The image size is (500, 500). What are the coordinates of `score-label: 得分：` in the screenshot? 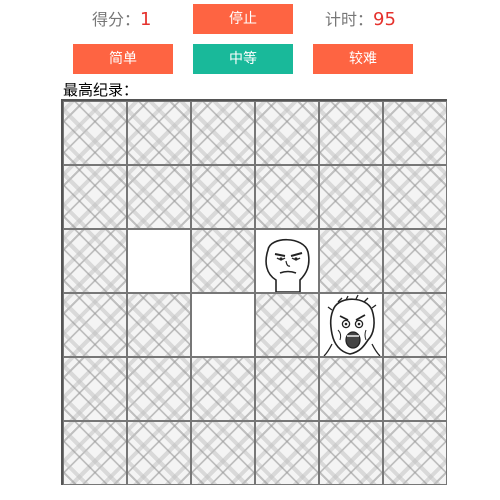 It's located at (116, 19).